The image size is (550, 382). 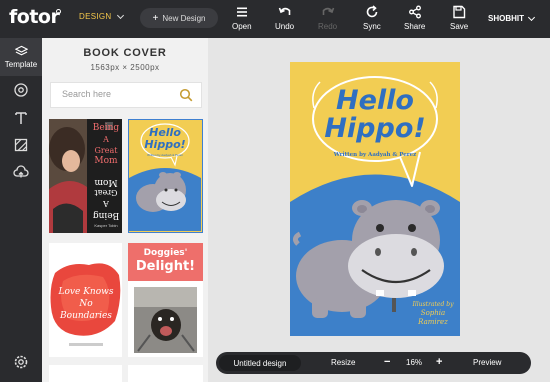 What do you see at coordinates (506, 18) in the screenshot?
I see `user-name: SHOBHIT` at bounding box center [506, 18].